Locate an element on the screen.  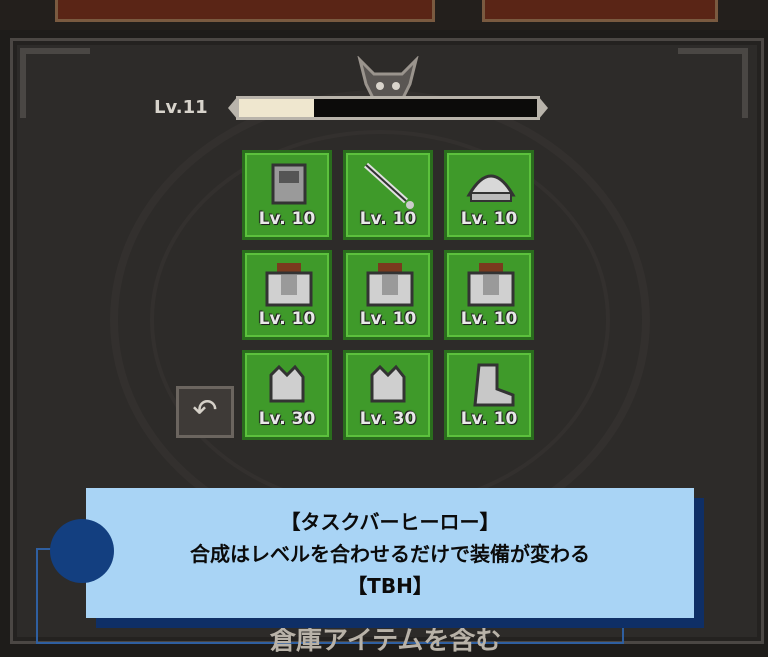
top-strip is located at coordinates (384, 15).